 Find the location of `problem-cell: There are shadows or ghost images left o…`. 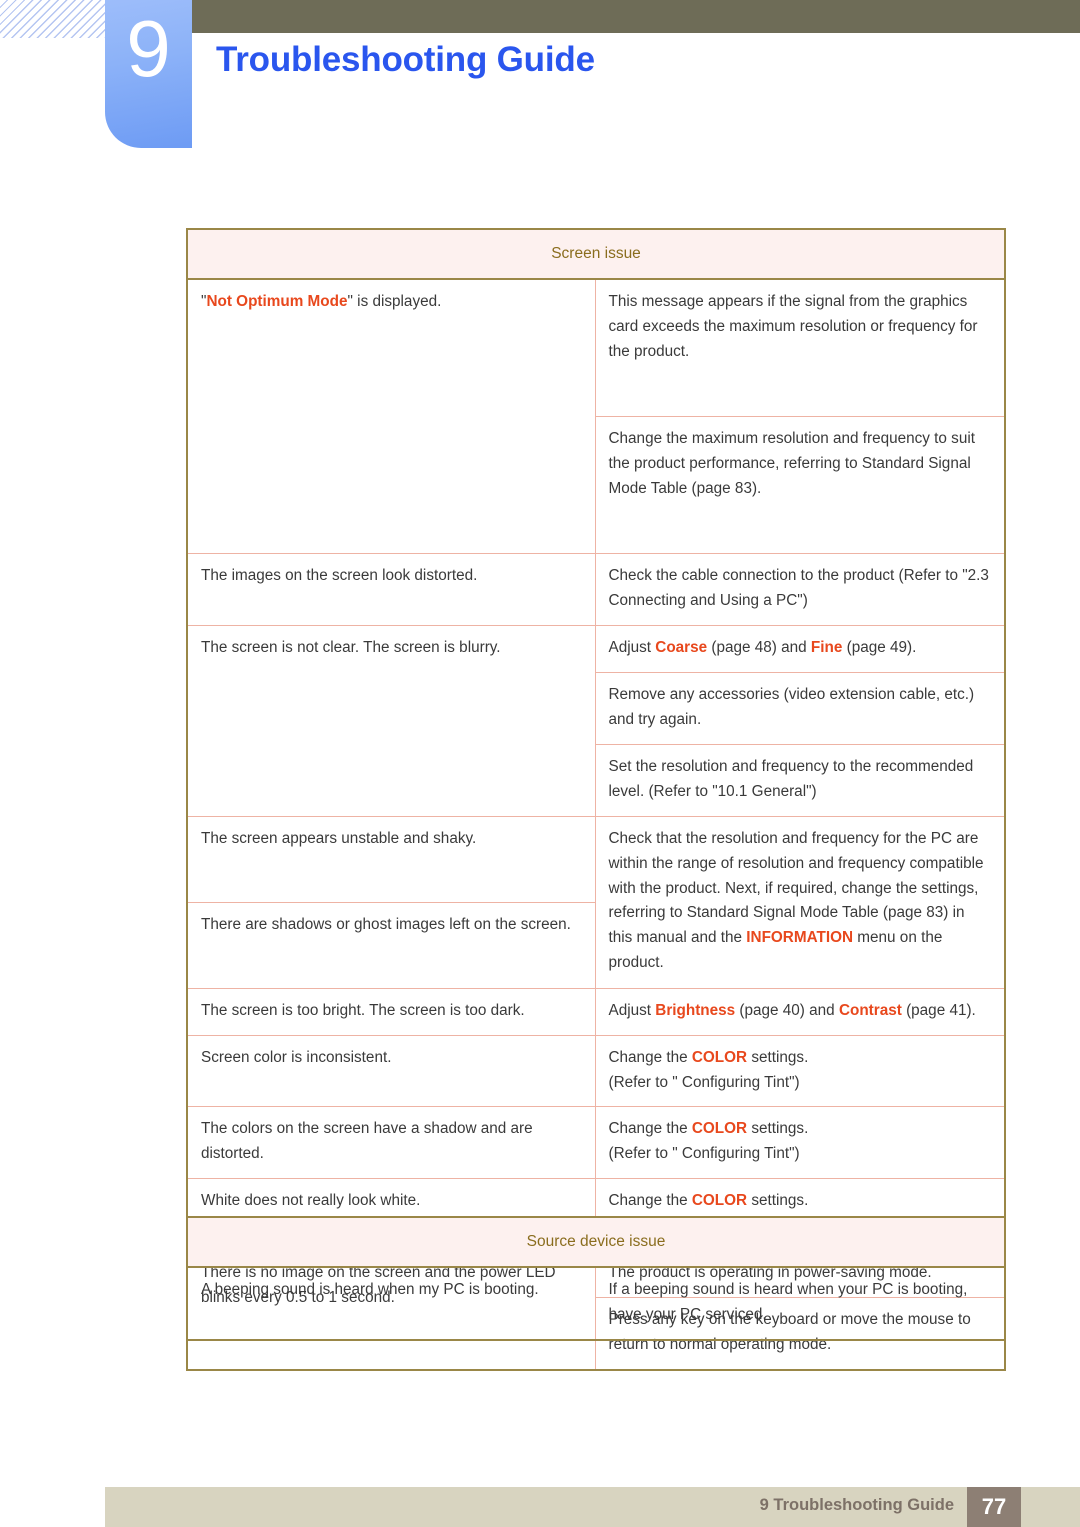

problem-cell: There are shadows or ghost images left o… is located at coordinates (391, 945).